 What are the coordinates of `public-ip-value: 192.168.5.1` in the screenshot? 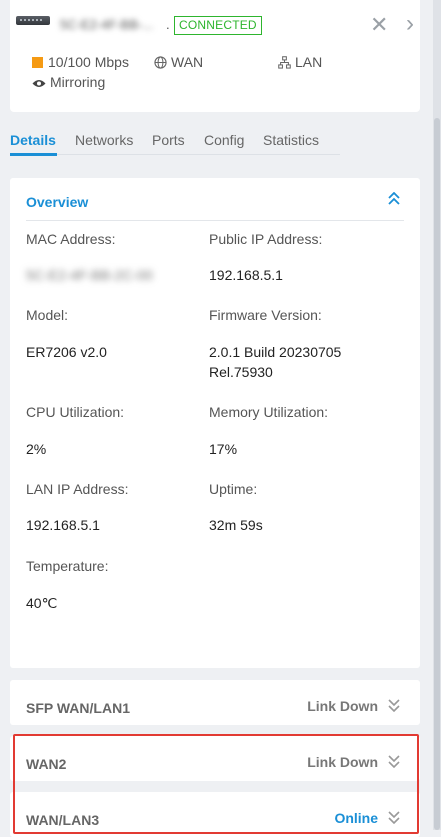 It's located at (246, 275).